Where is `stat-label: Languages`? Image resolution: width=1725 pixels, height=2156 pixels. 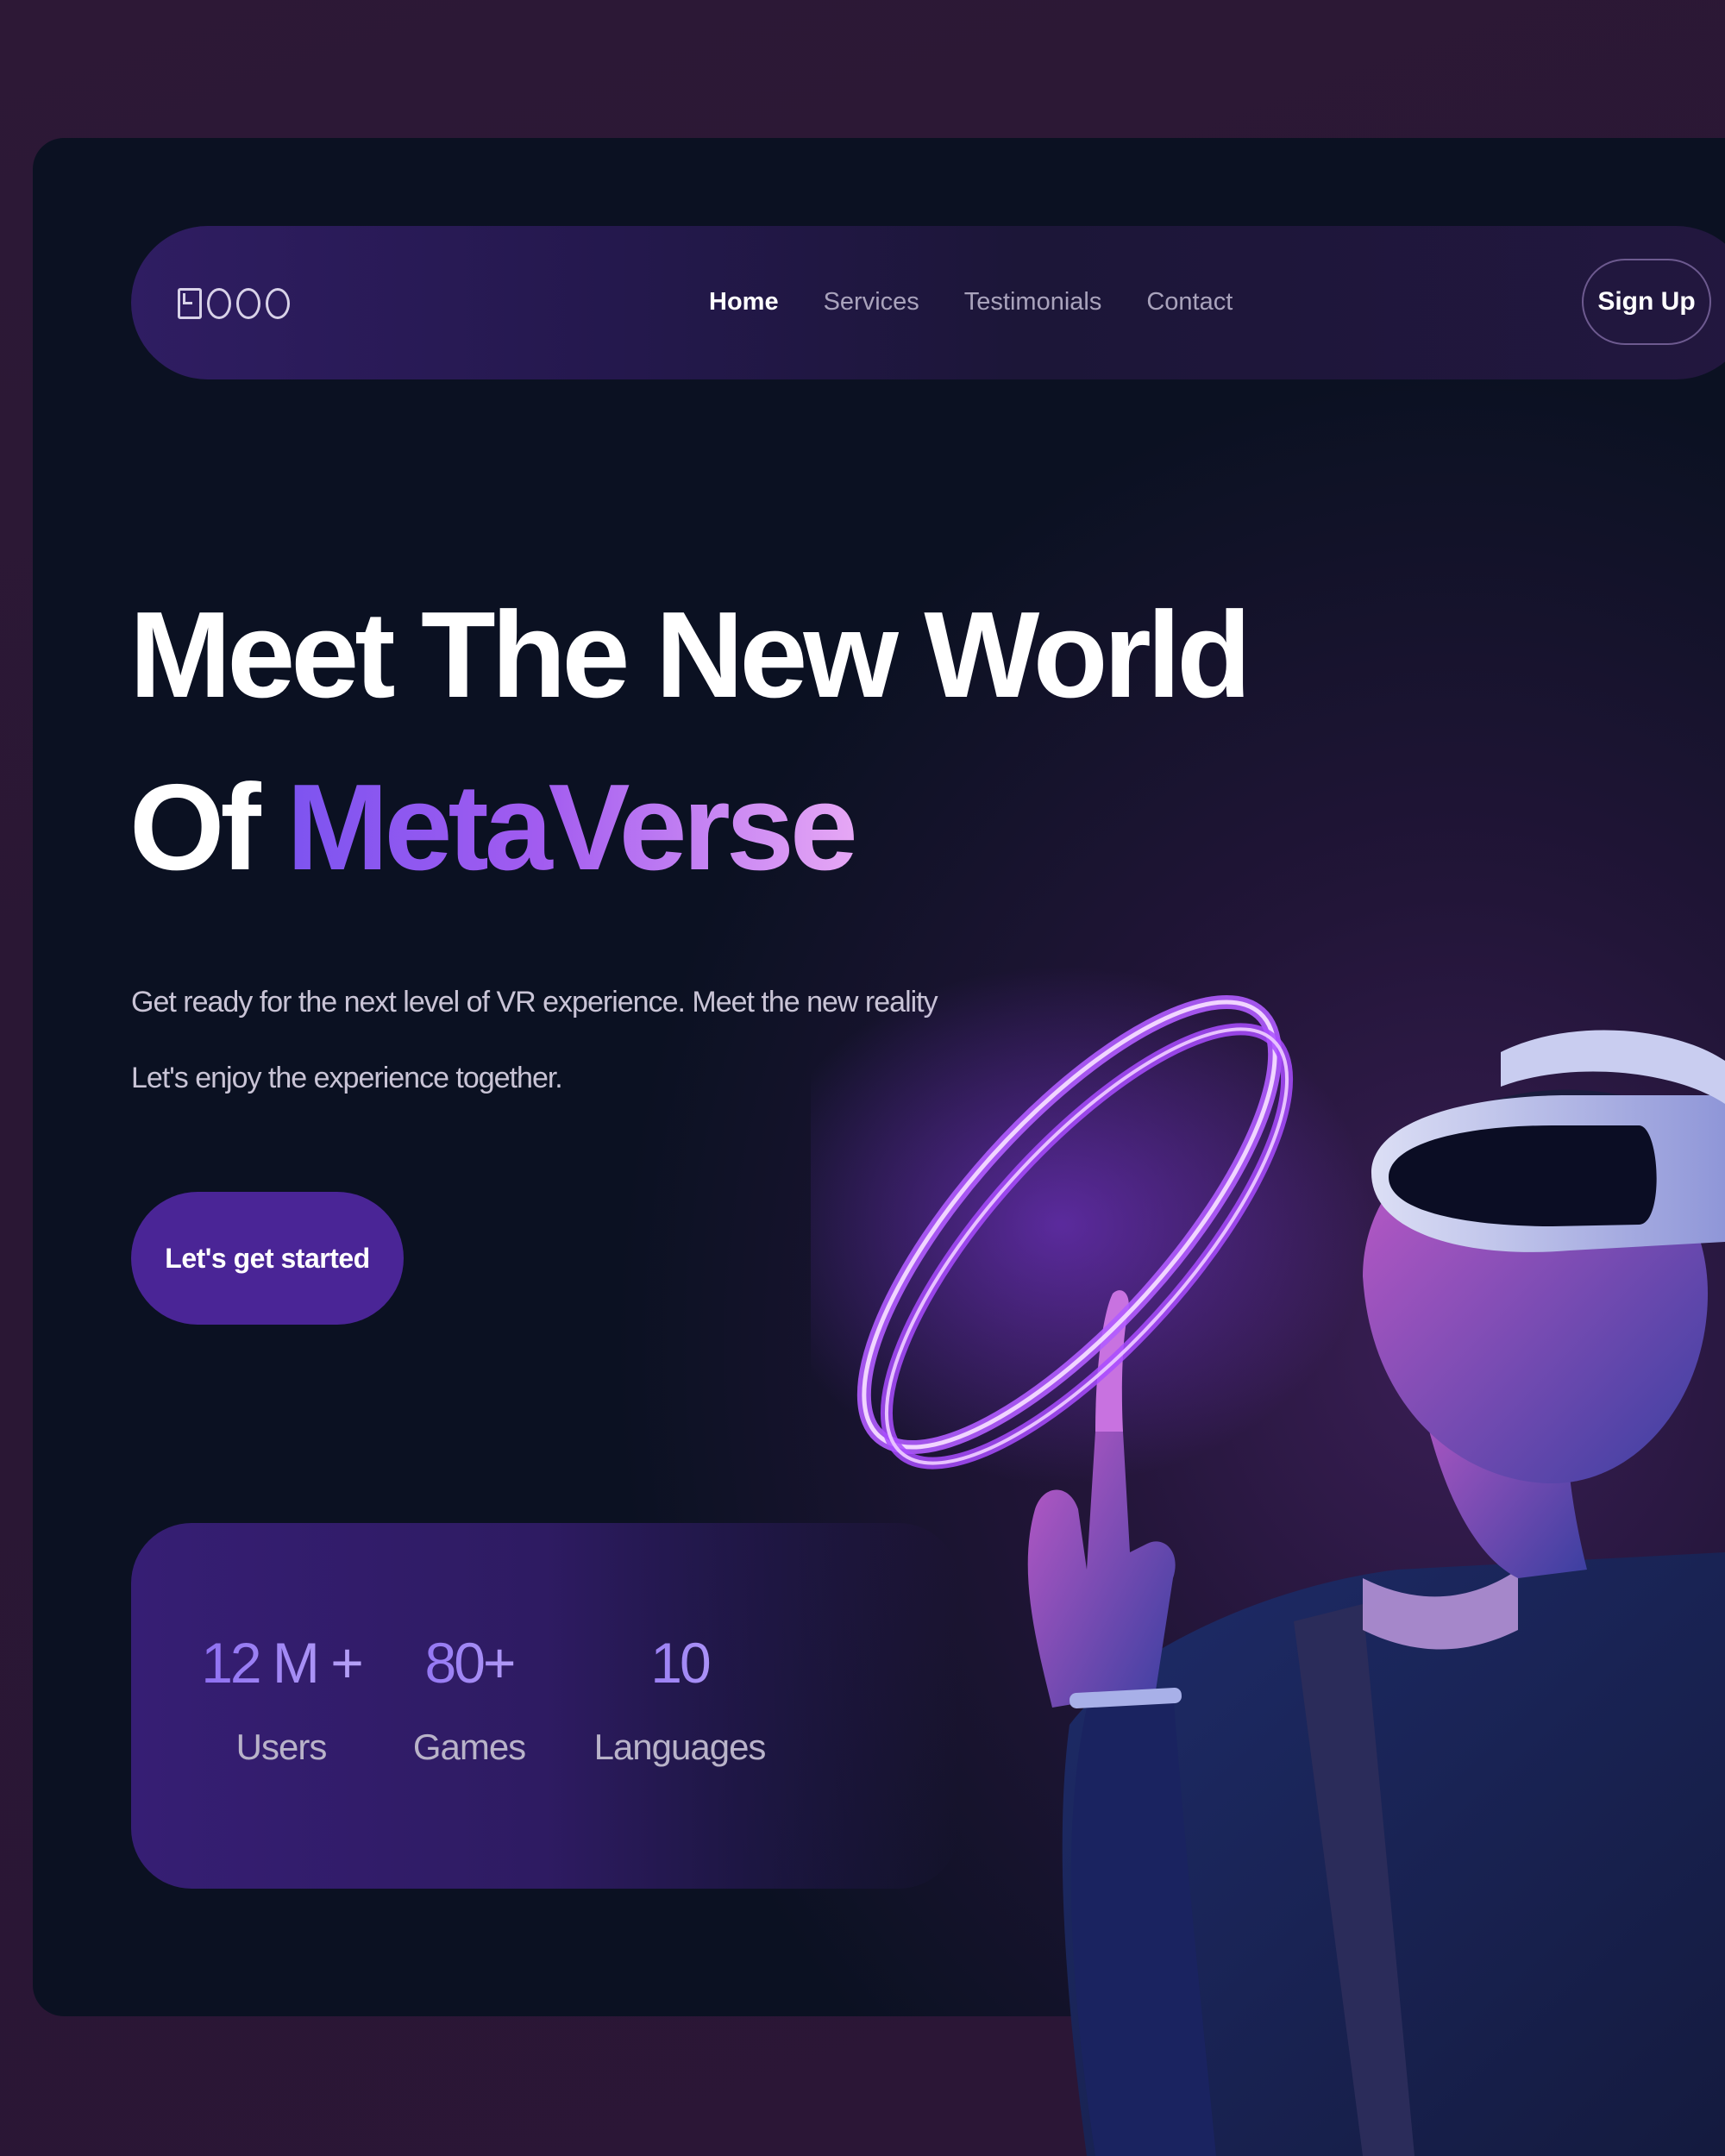
stat-label: Languages is located at coordinates (680, 1747).